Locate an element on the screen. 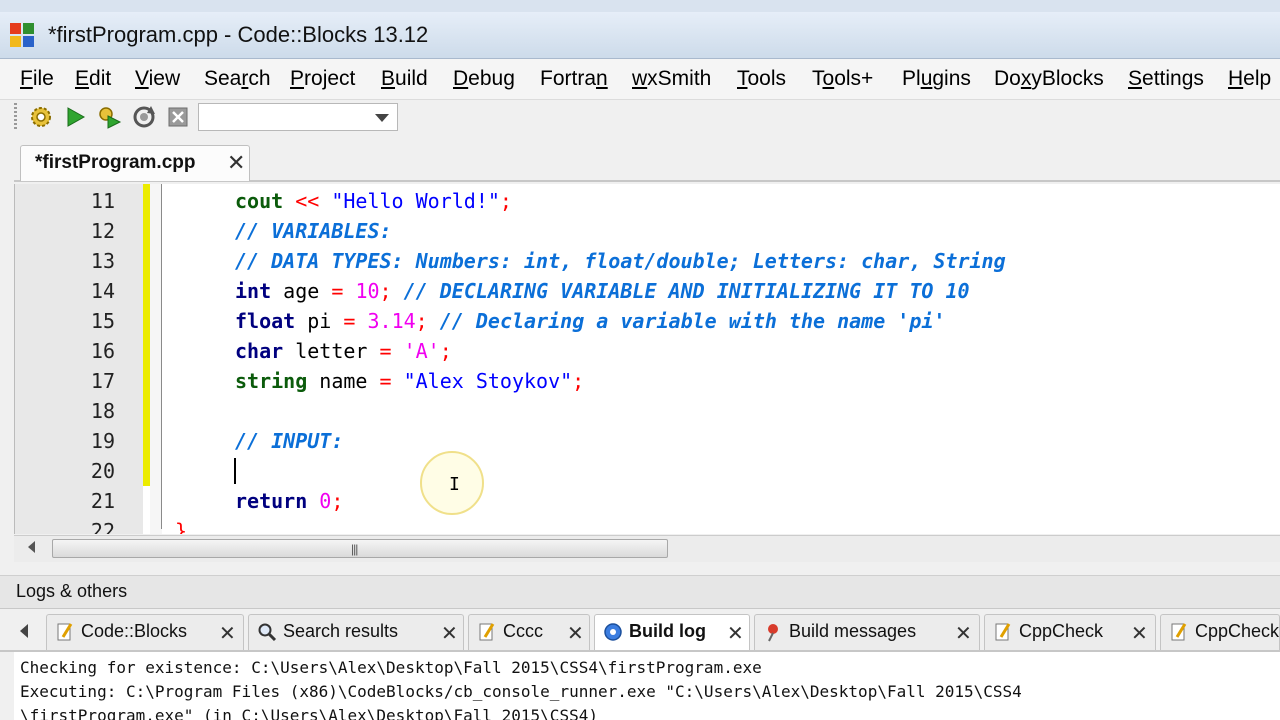  line-number-gutter: 11 12 13 14 15 16 17 18 19 20 21 22 is located at coordinates (79, 359).